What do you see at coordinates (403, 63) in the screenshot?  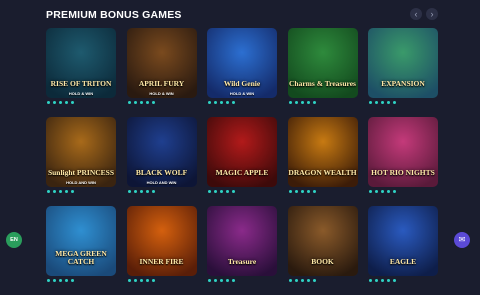 I see `game-thumbnail: EXPANSION` at bounding box center [403, 63].